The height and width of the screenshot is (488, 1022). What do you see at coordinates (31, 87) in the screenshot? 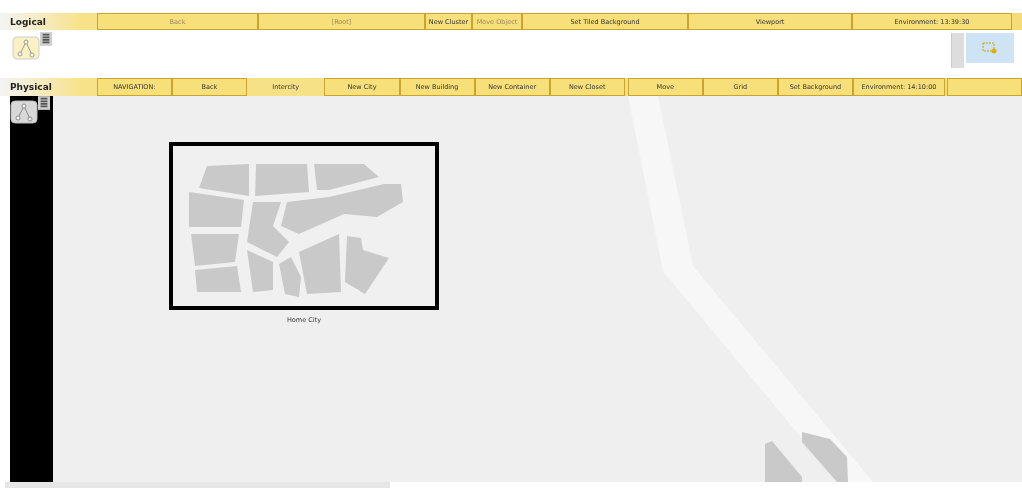
I see `panel-title: Physical` at bounding box center [31, 87].